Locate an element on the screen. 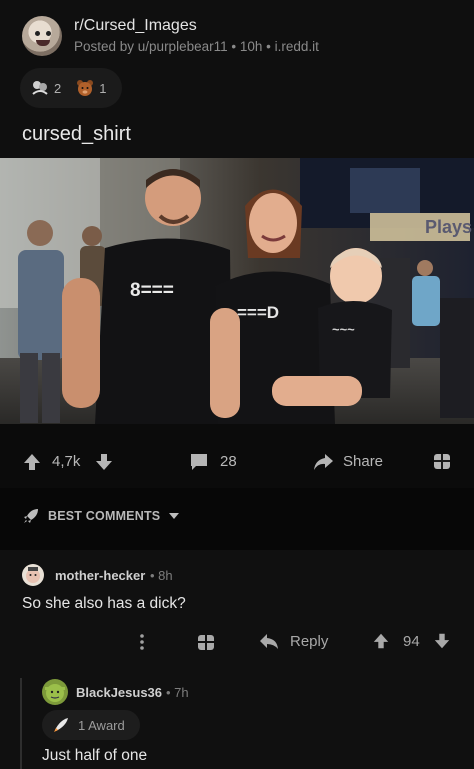 Image resolution: width=474 pixels, height=769 pixels. comment-time: • 7h is located at coordinates (177, 692).